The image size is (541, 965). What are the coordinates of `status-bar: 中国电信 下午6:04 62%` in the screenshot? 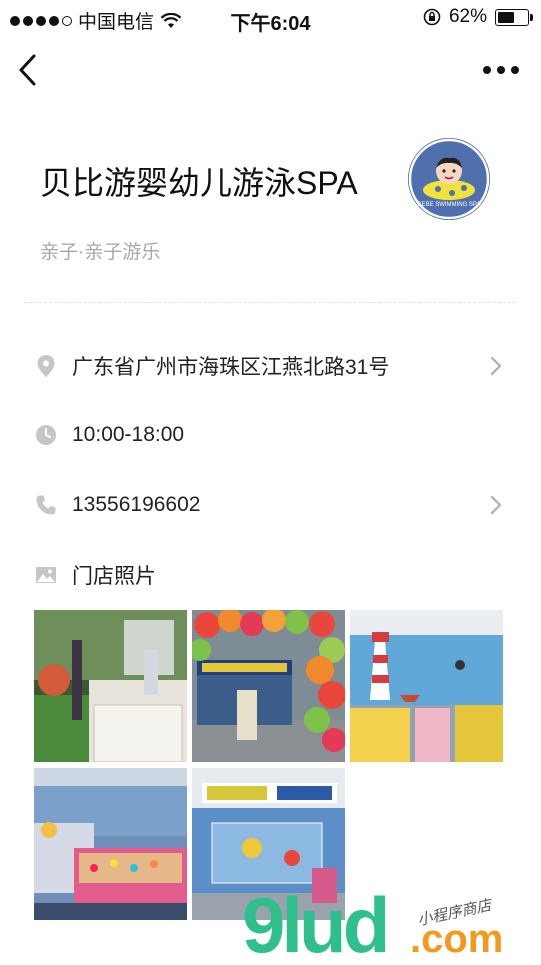 It's located at (270, 18).